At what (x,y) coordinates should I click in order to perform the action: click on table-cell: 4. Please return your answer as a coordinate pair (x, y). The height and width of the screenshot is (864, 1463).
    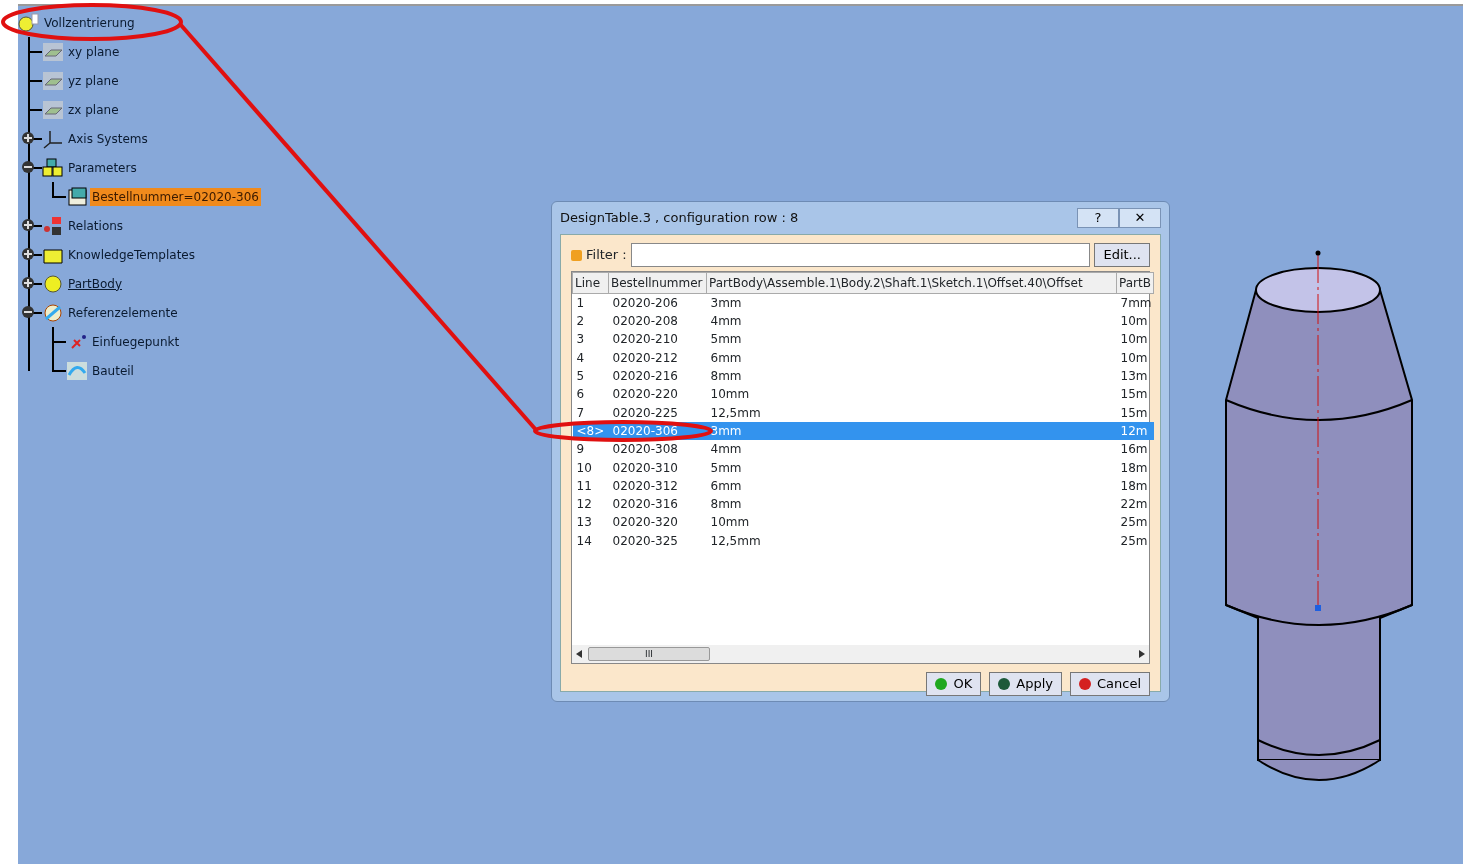
    Looking at the image, I should click on (590, 357).